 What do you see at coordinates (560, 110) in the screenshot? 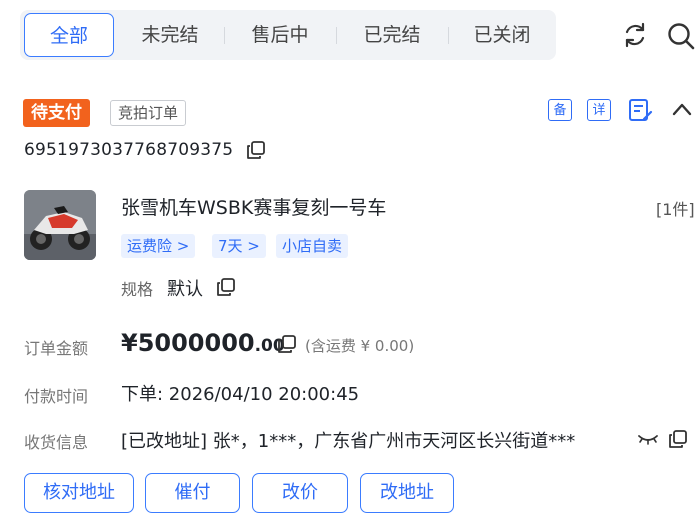
I see `remark-icon: 备` at bounding box center [560, 110].